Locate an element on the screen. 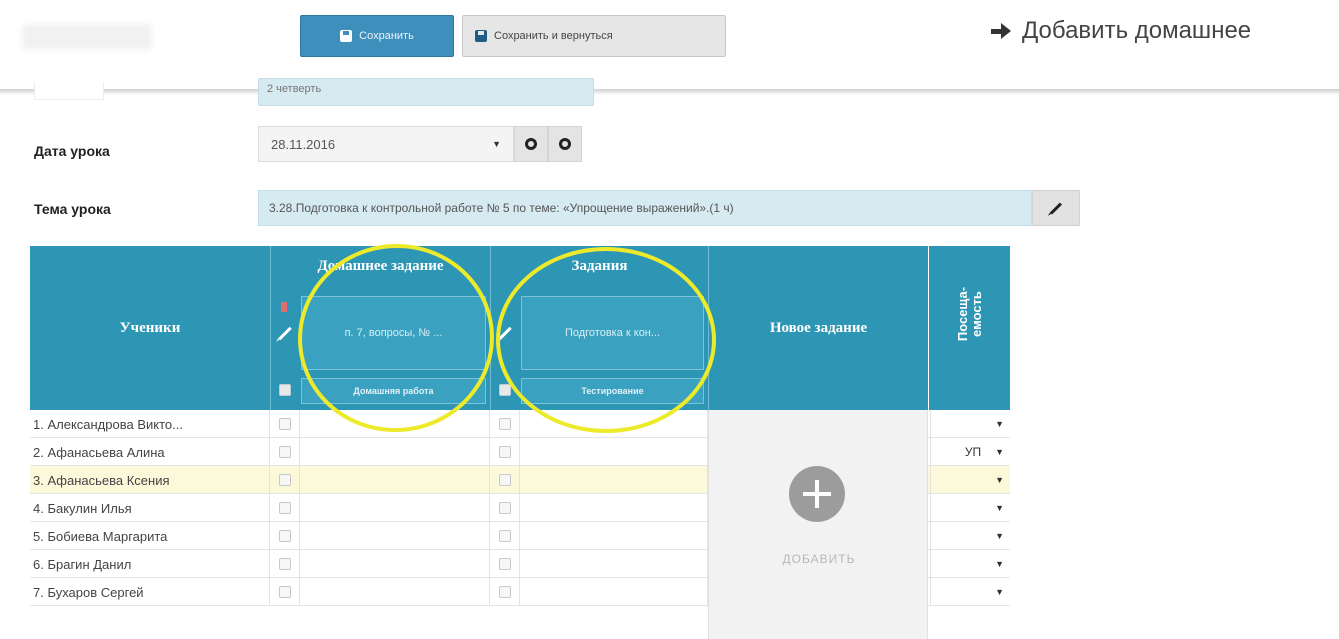 Image resolution: width=1339 pixels, height=639 pixels. save-button: Сохранить is located at coordinates (377, 36).